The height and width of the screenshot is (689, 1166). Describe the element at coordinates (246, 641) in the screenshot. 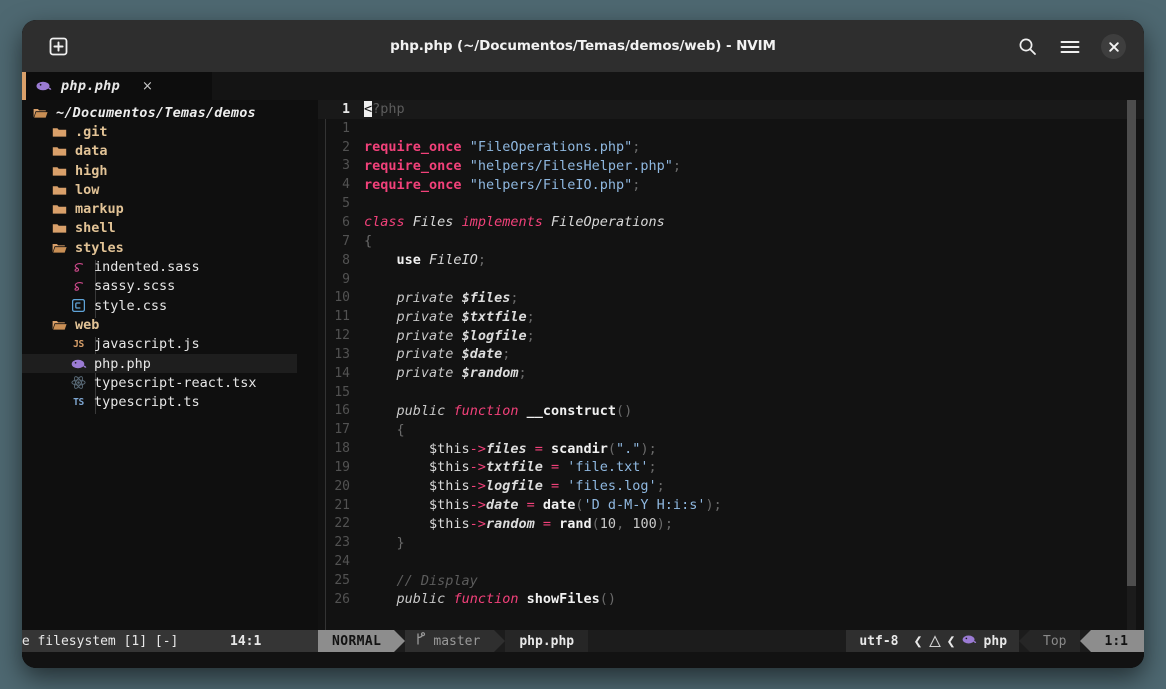

I see `status-filesystem-position: 14:1` at that location.